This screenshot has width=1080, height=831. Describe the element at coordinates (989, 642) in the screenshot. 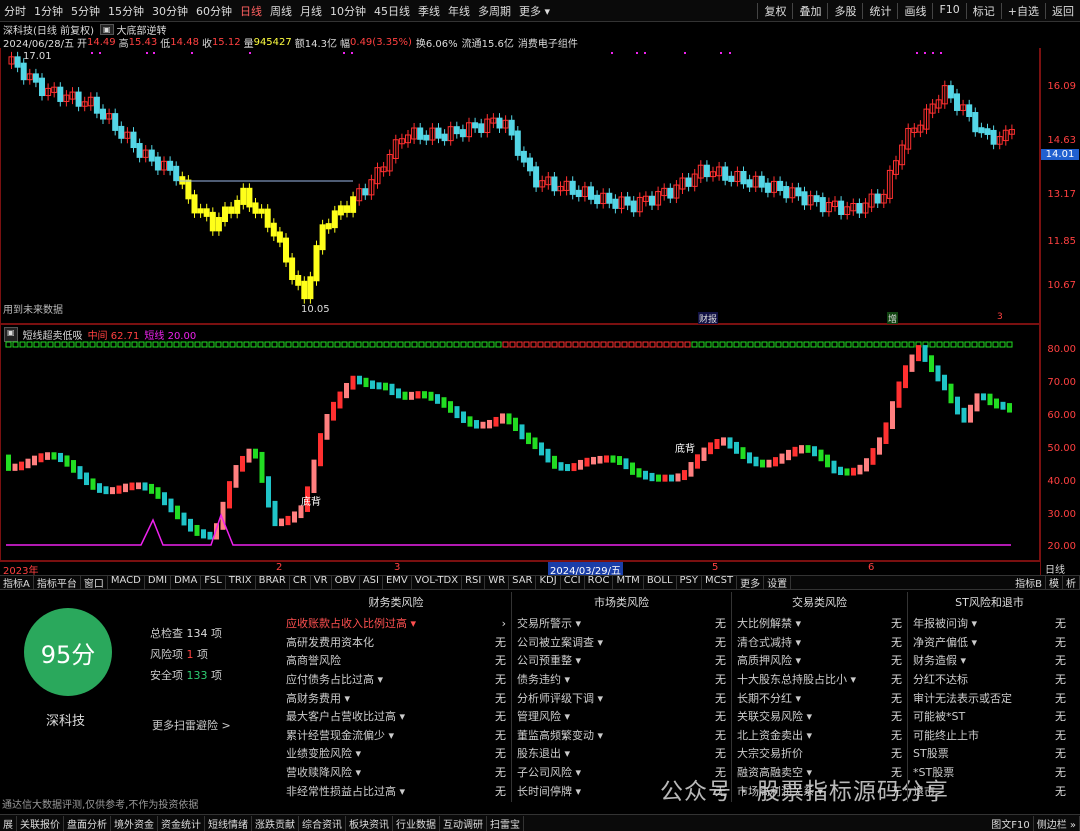

I see `risk-item: 净资产偏低 ▾ 无` at that location.